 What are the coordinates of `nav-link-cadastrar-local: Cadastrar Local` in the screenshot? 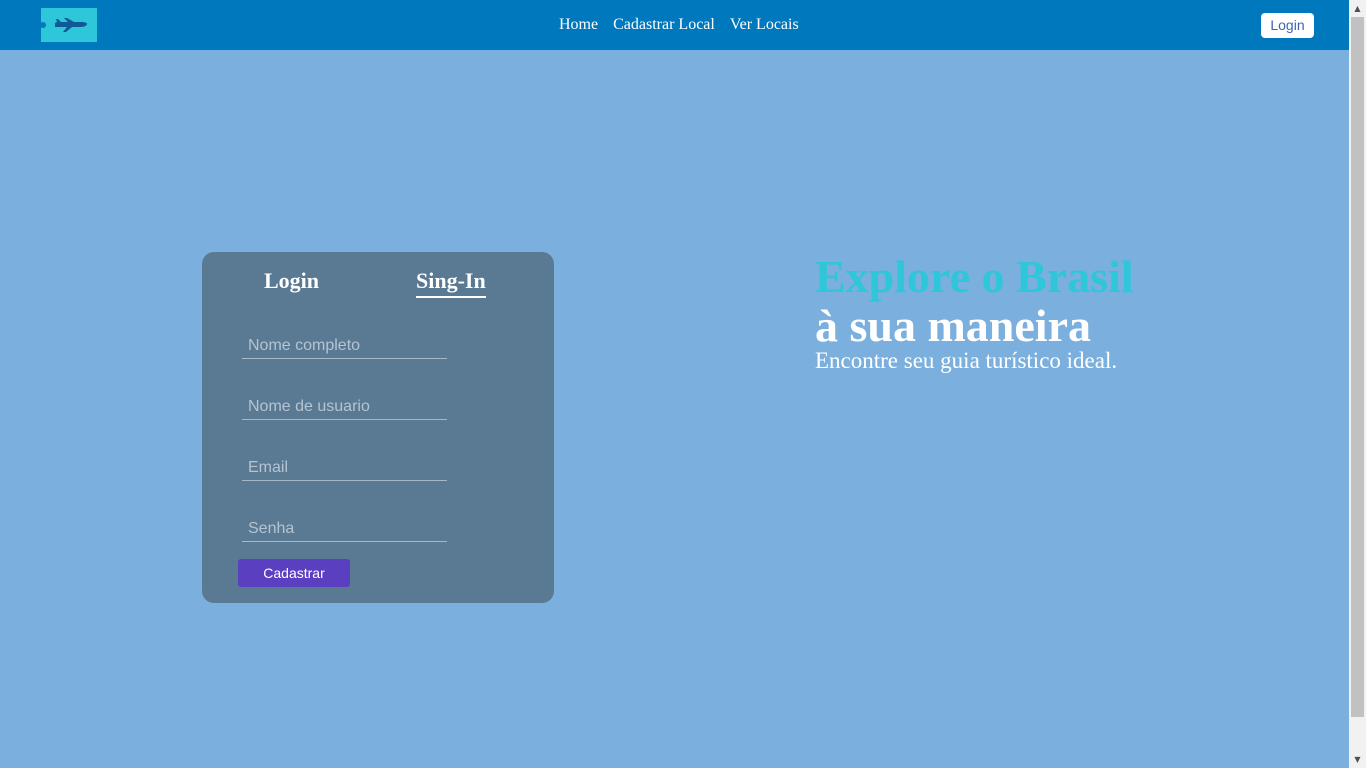 It's located at (664, 25).